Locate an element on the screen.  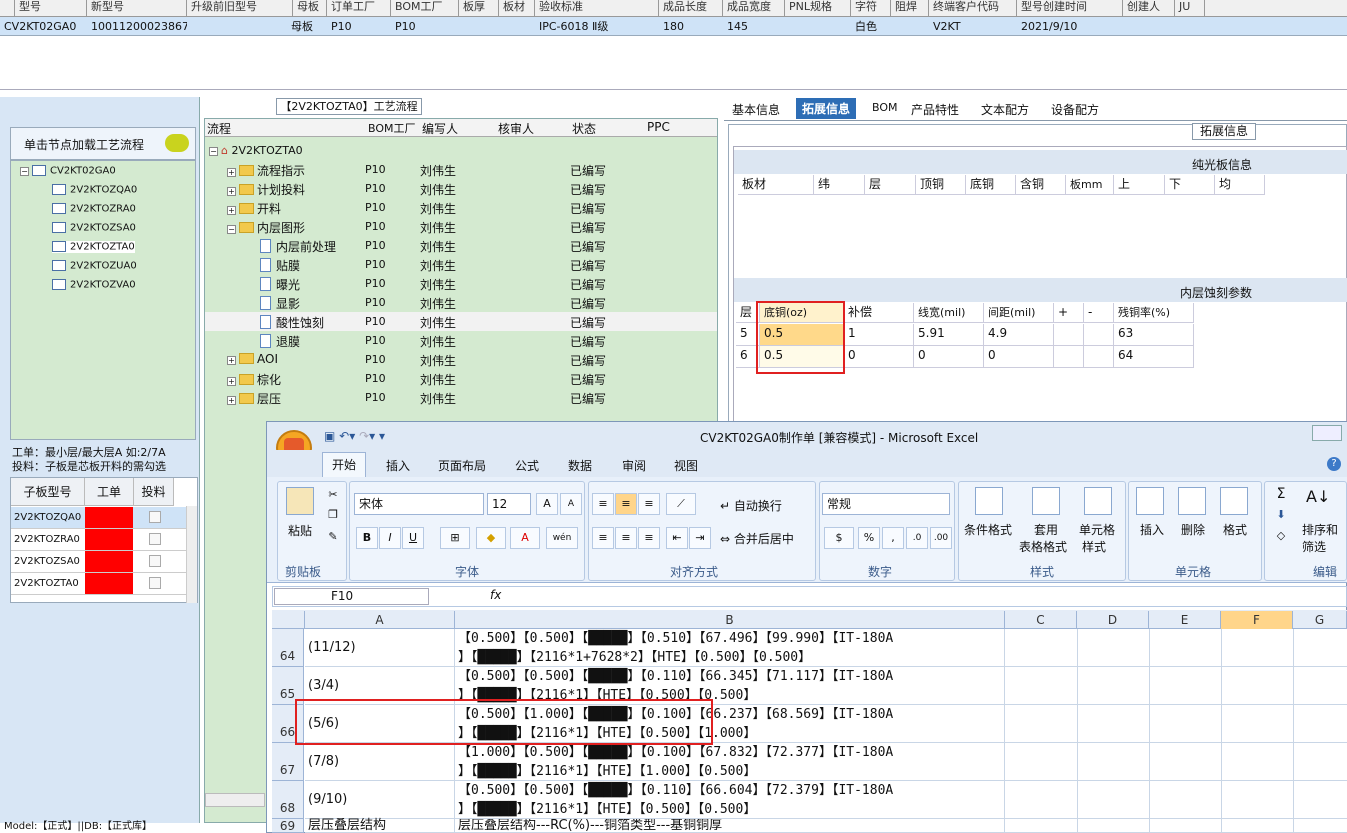
shrink-font-icon: A is located at coordinates (571, 504).